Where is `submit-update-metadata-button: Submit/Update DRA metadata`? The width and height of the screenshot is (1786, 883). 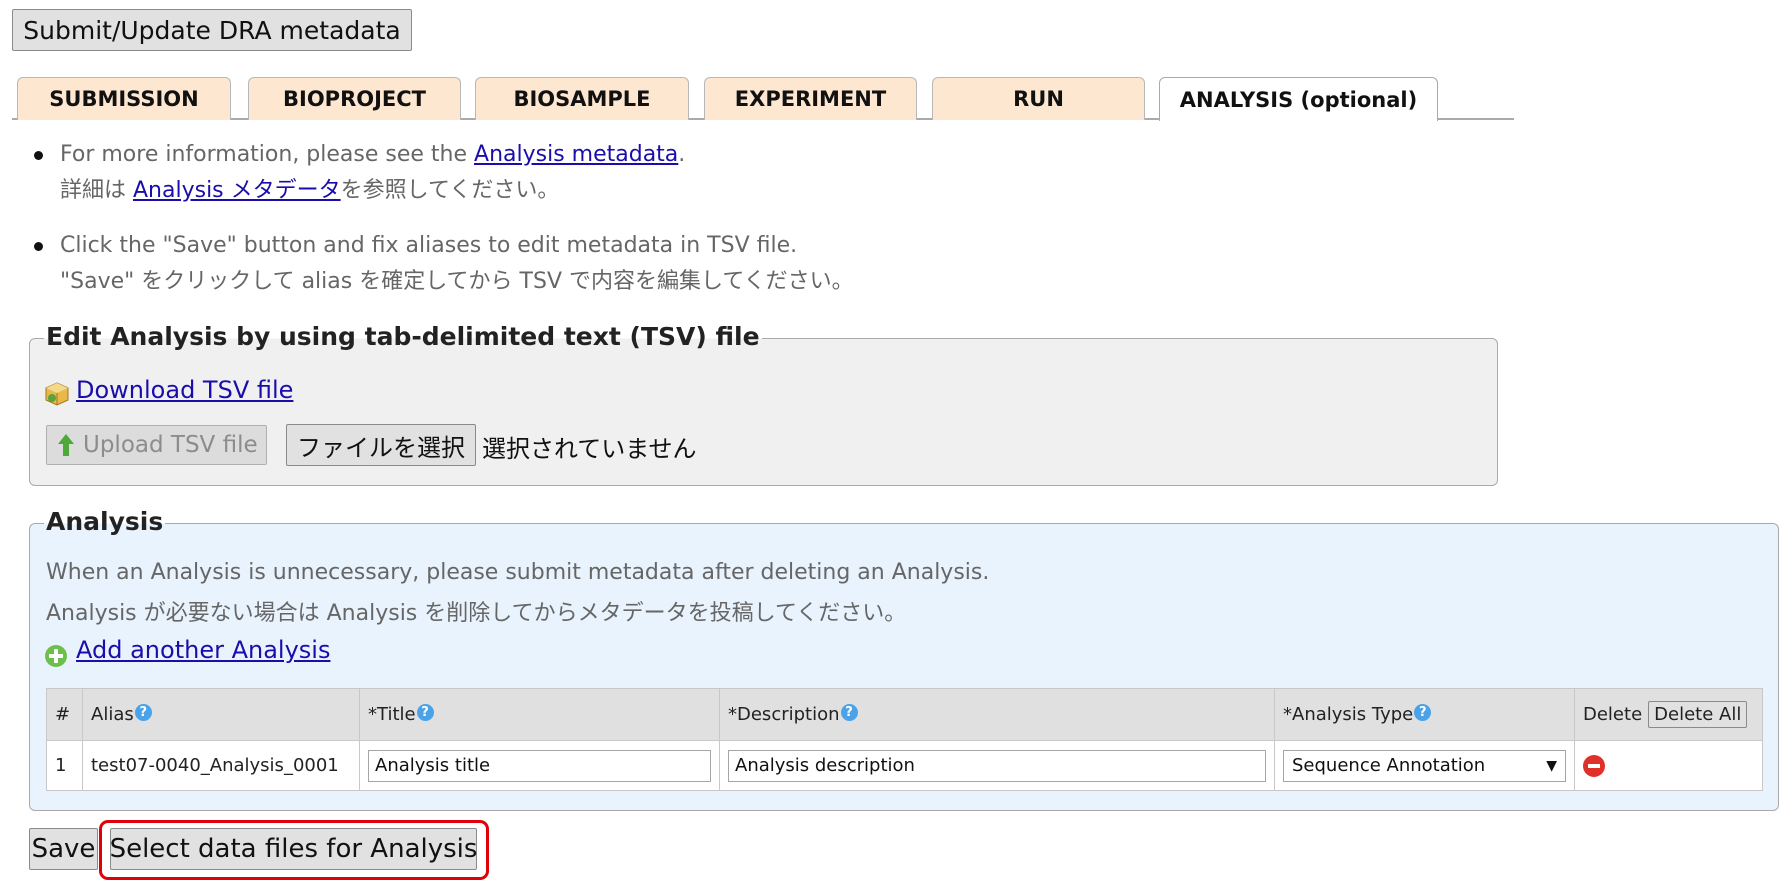 submit-update-metadata-button: Submit/Update DRA metadata is located at coordinates (212, 30).